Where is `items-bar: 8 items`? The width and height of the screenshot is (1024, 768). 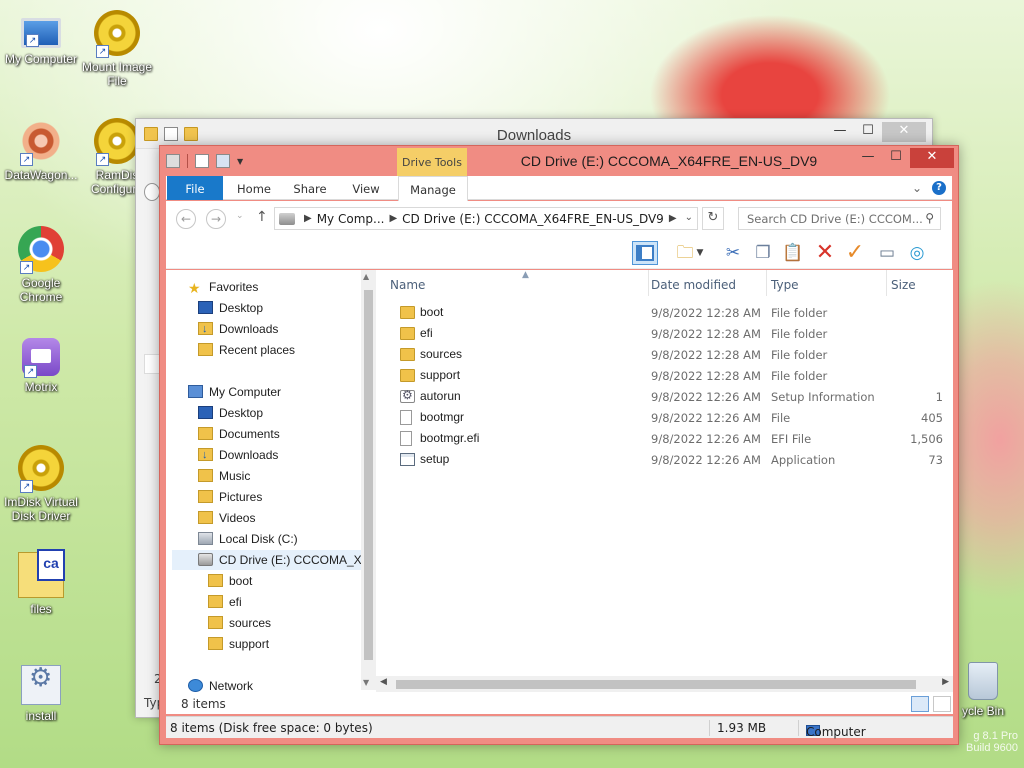
items-bar: 8 items is located at coordinates (559, 704).